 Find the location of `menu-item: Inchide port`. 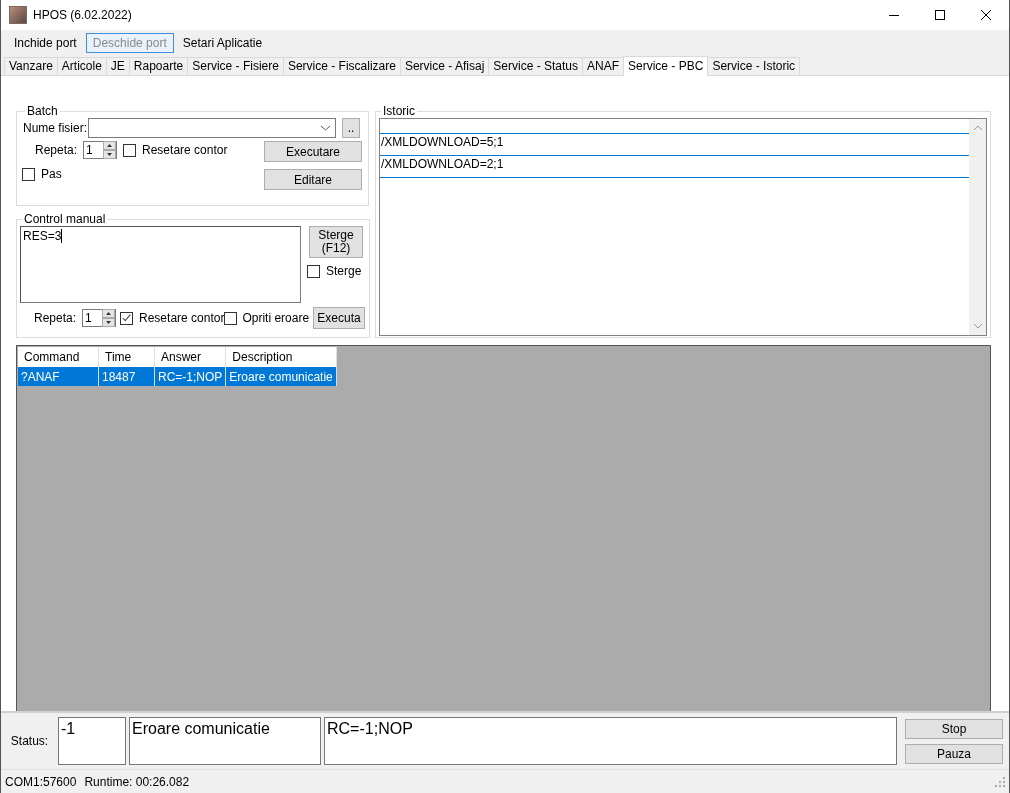

menu-item: Inchide port is located at coordinates (45, 43).